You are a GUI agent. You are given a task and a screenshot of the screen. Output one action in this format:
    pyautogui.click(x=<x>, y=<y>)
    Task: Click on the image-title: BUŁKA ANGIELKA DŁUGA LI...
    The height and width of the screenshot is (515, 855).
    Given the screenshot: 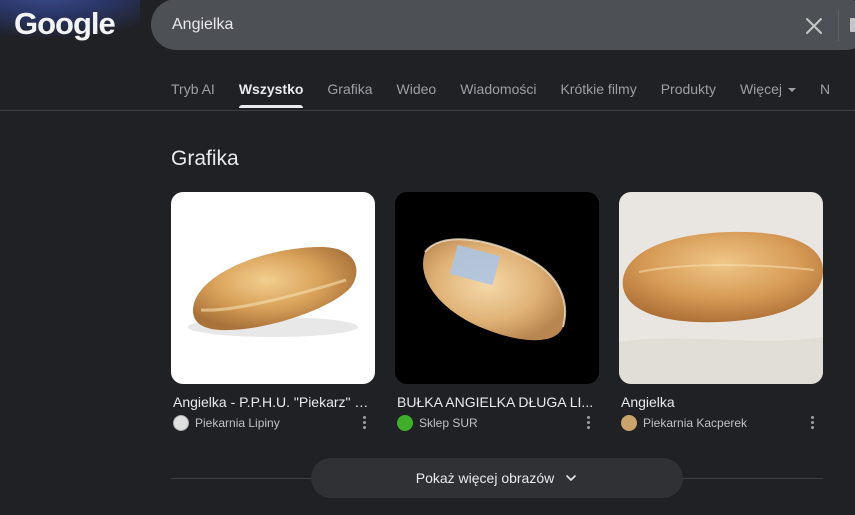 What is the action you would take?
    pyautogui.click(x=497, y=402)
    